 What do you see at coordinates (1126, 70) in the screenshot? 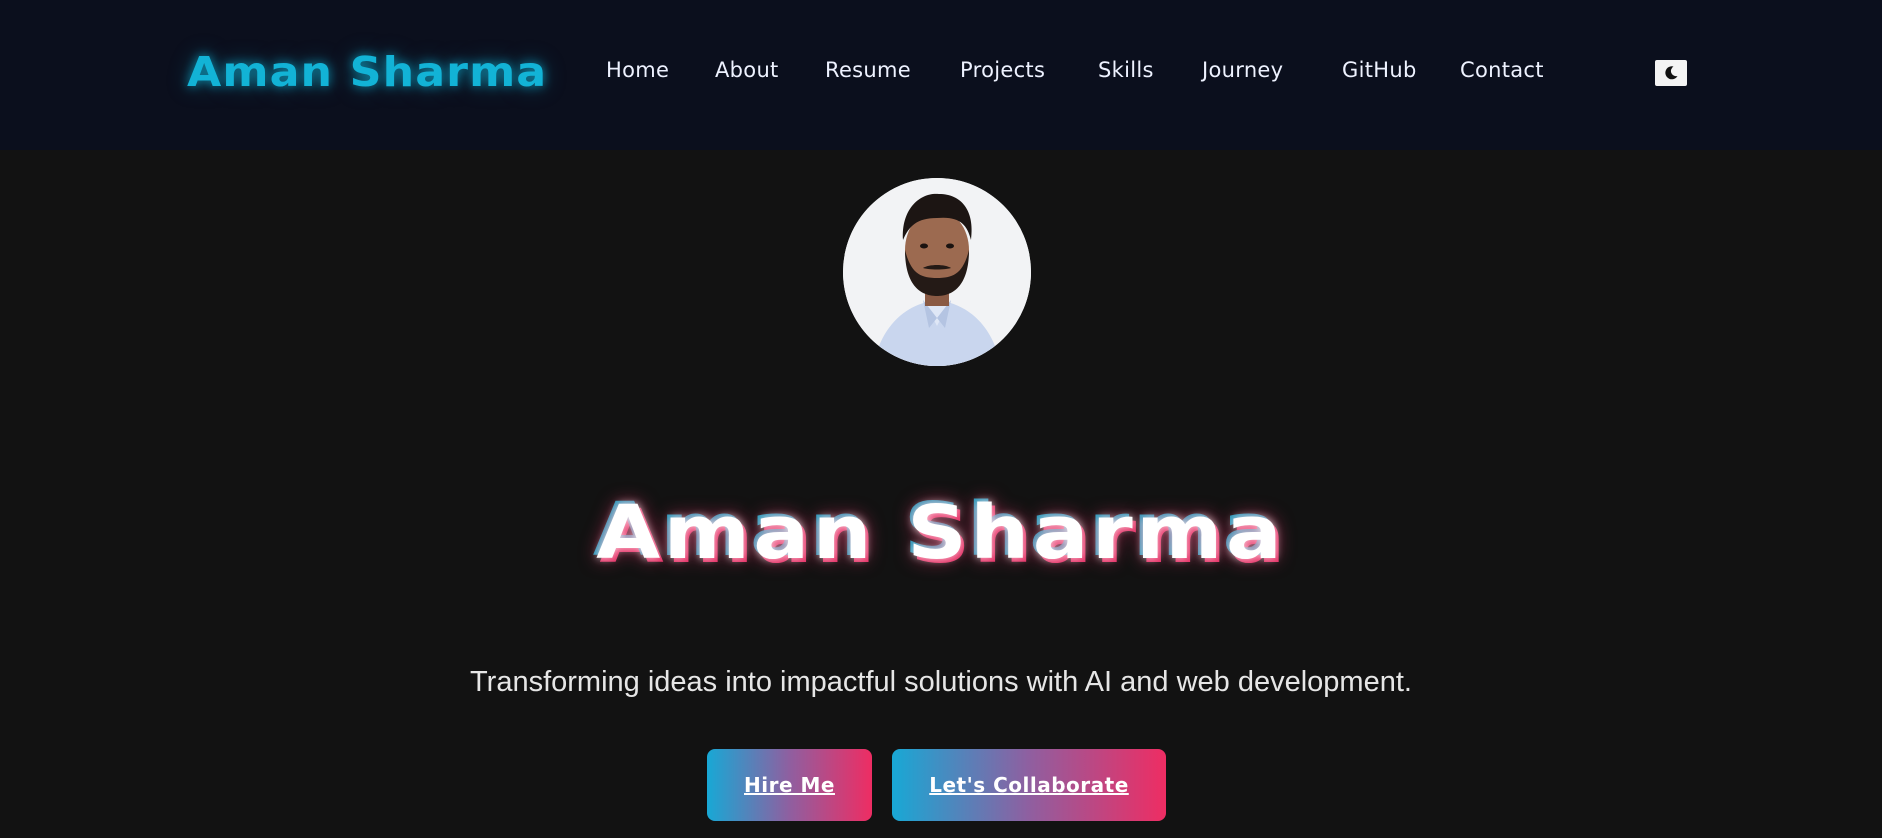
I see `nav-link-skills: Skills` at bounding box center [1126, 70].